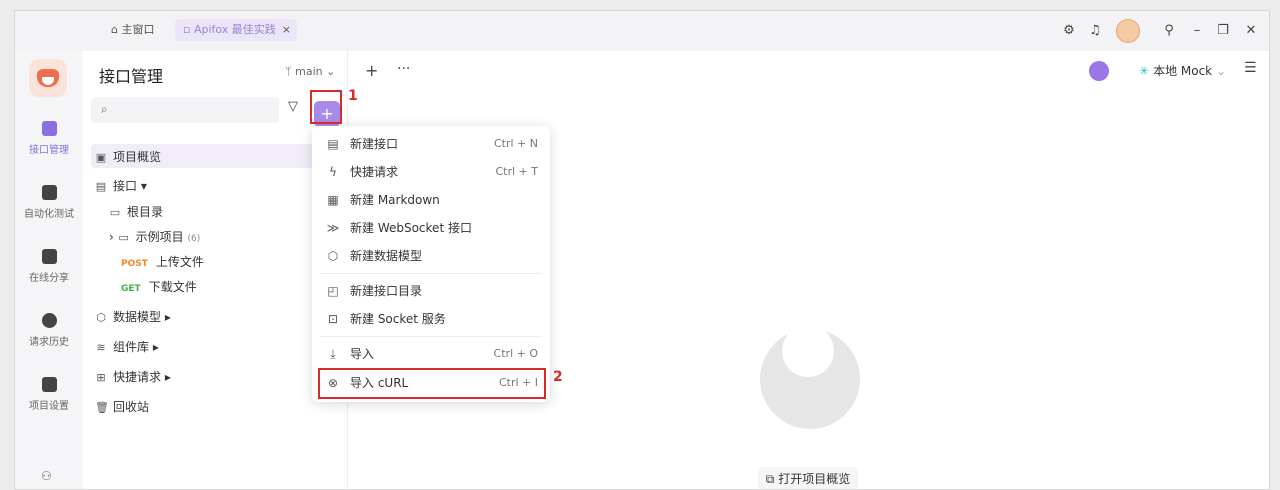  Describe the element at coordinates (49, 202) in the screenshot. I see `rail-item-automation: 自动化测试` at that location.